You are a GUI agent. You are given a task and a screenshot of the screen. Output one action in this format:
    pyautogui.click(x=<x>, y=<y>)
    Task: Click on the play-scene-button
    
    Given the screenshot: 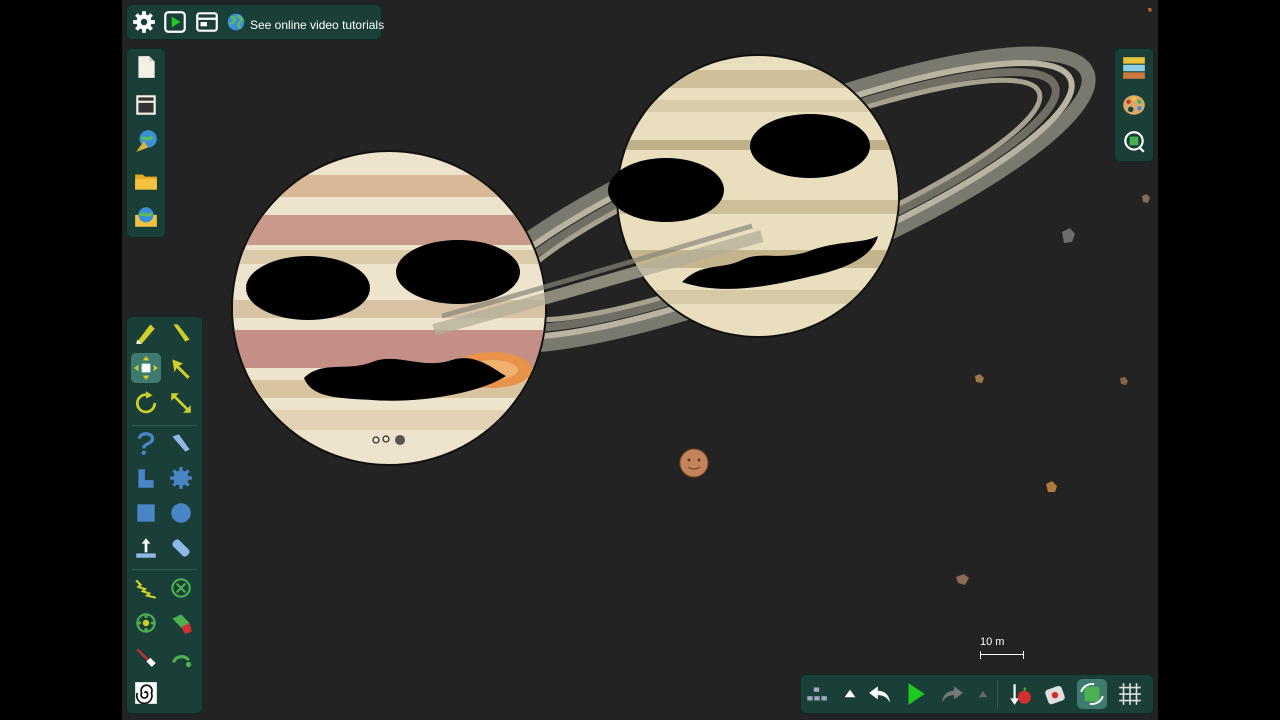 What is the action you would take?
    pyautogui.click(x=175, y=22)
    